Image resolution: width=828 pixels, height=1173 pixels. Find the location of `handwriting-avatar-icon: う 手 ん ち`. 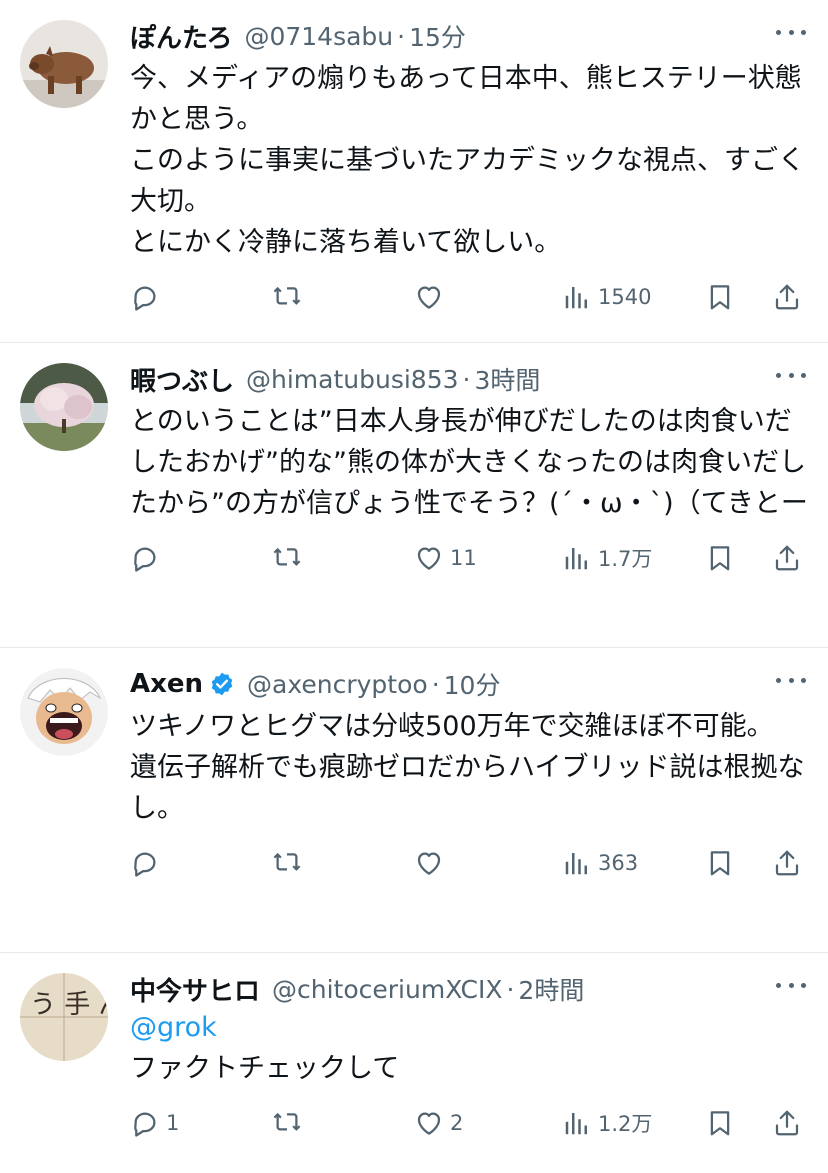

handwriting-avatar-icon: う 手 ん ち is located at coordinates (64, 1017).